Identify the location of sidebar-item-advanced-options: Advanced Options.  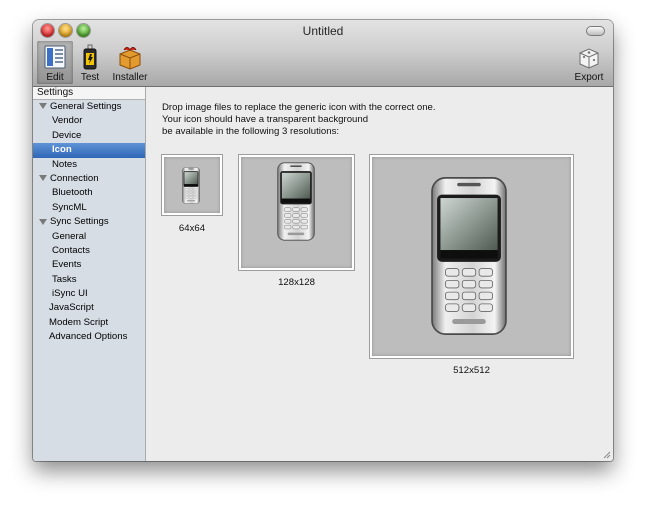
(89, 337).